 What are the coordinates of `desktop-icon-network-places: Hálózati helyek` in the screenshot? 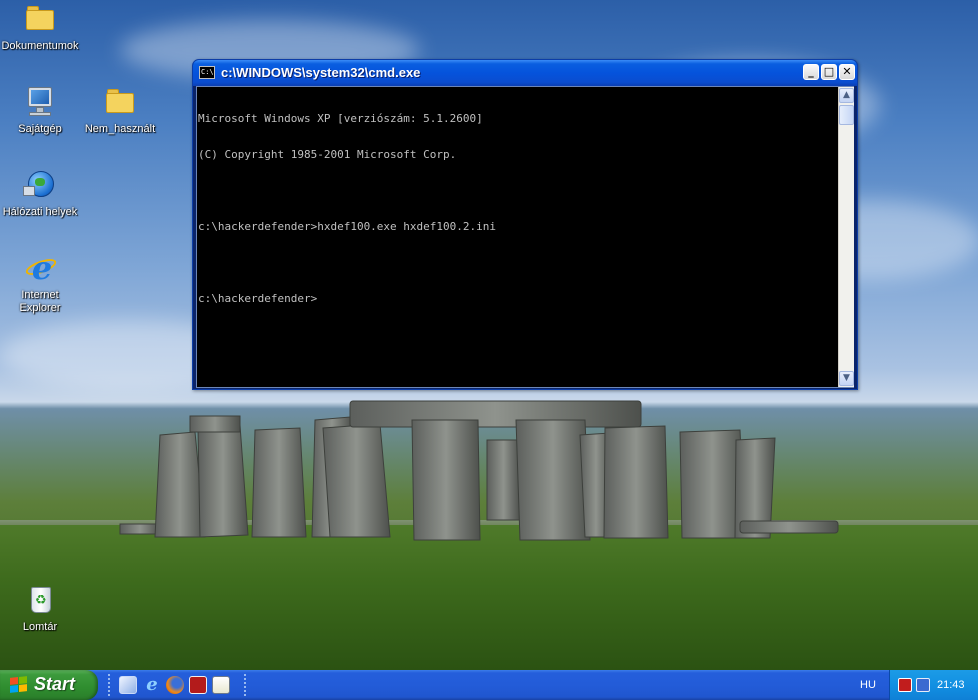 It's located at (40, 193).